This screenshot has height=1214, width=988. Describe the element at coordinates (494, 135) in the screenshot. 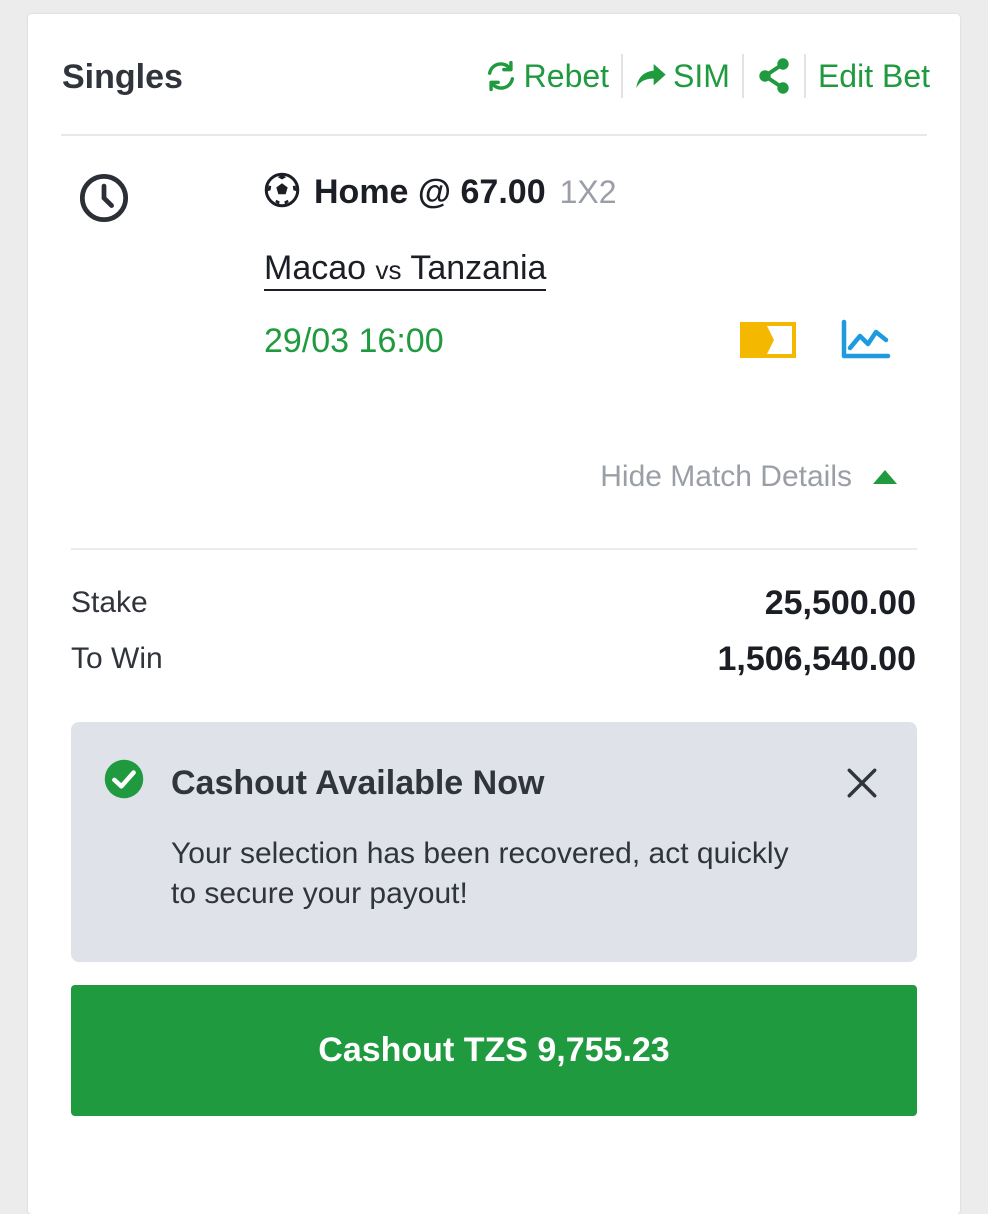

I see `header-divider` at that location.